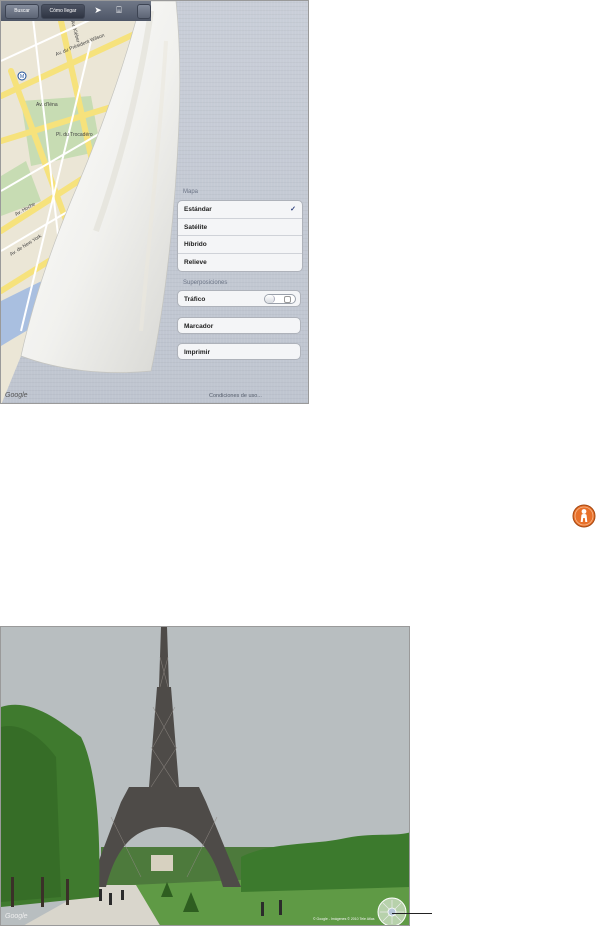 Image resolution: width=596 pixels, height=952 pixels. I want to click on bookmark-button: Marcador, so click(239, 325).